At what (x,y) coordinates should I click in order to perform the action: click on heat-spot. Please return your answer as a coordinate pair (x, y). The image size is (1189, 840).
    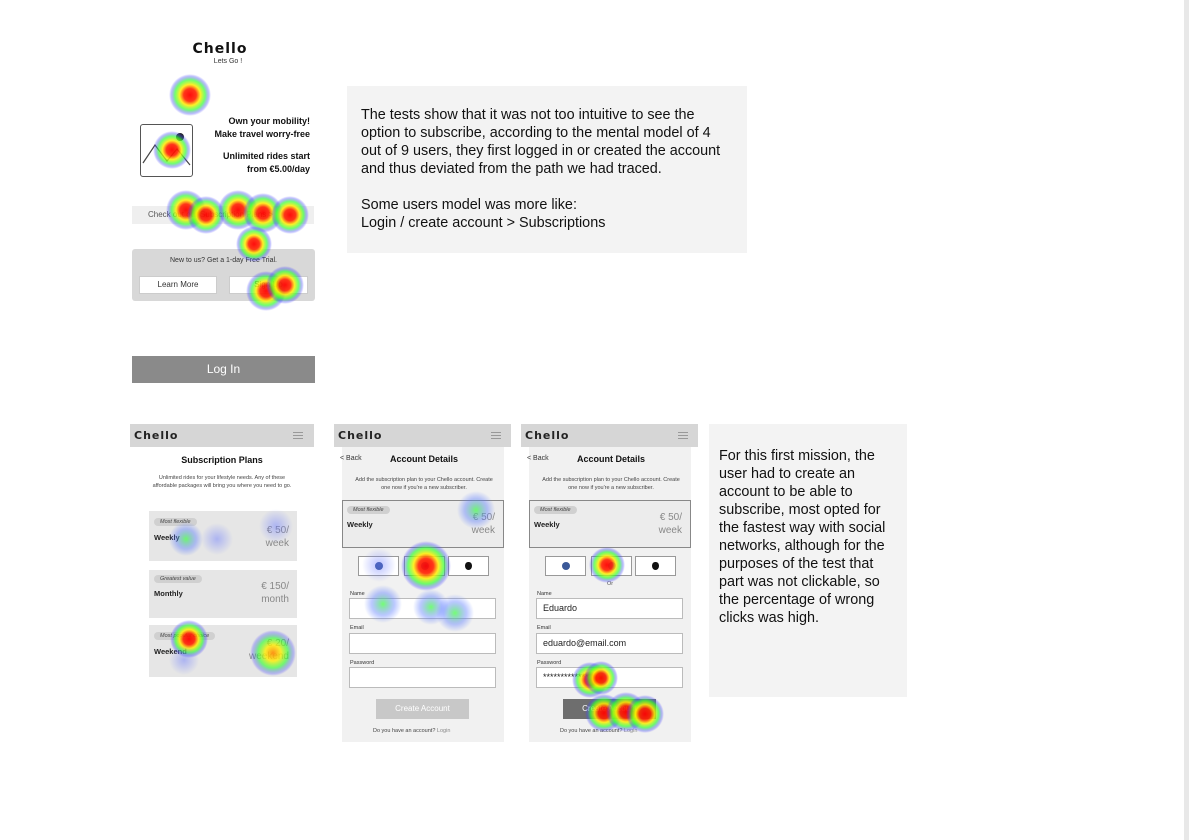
    Looking at the image, I should click on (190, 95).